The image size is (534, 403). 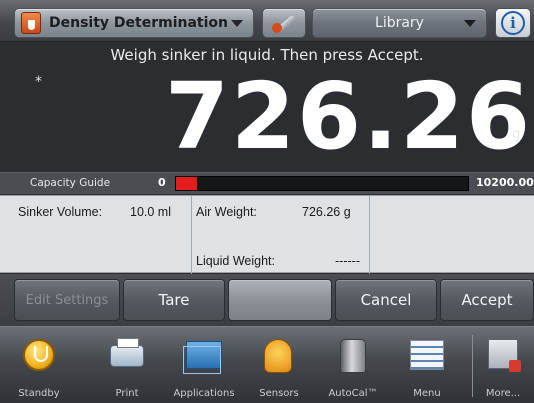 I want to click on mode-dropdown: Density Determination, so click(x=134, y=23).